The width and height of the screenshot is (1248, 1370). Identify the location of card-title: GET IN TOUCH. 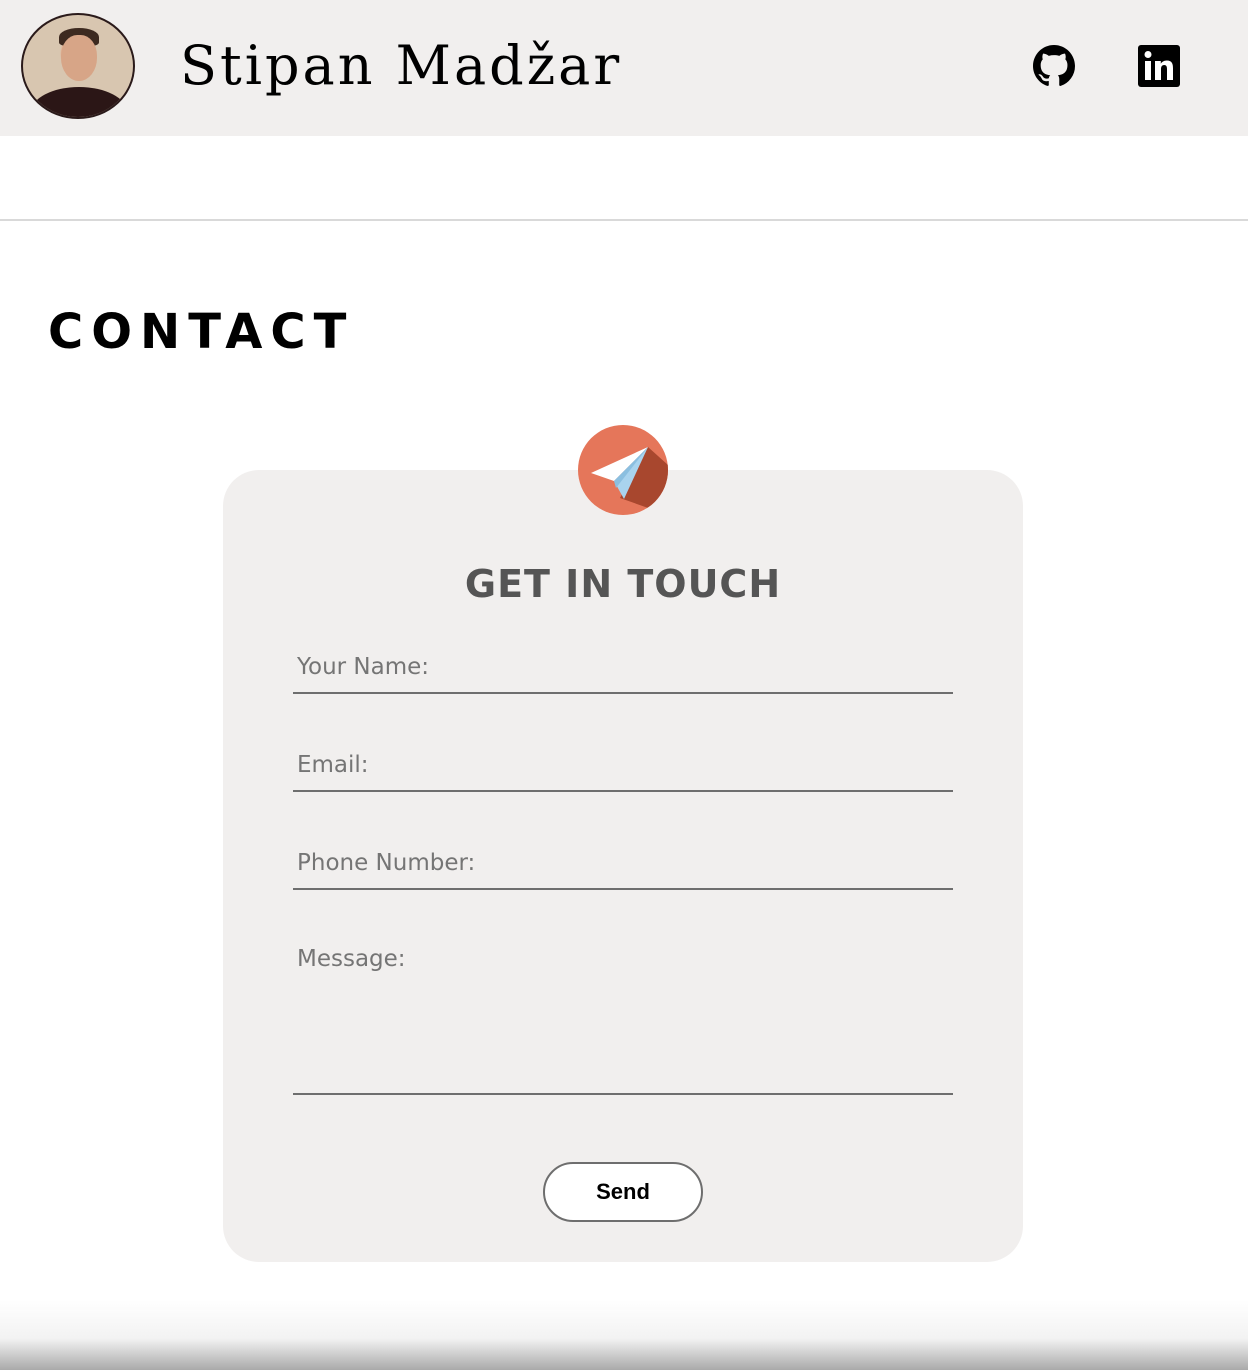
(623, 584).